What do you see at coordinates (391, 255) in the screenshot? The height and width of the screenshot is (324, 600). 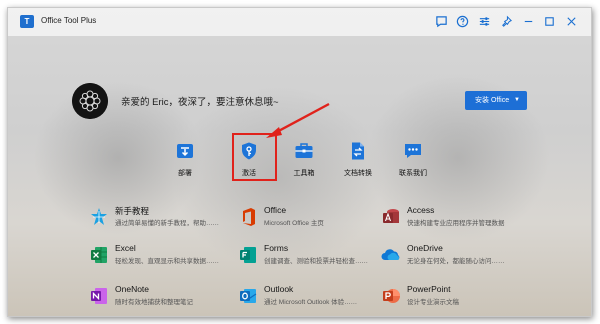 I see `onedrive-icon` at bounding box center [391, 255].